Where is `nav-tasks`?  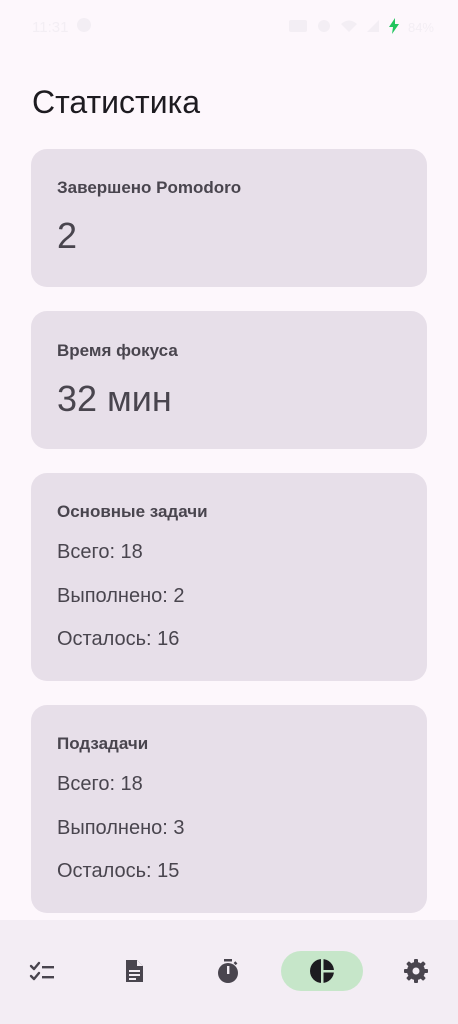 nav-tasks is located at coordinates (42, 971).